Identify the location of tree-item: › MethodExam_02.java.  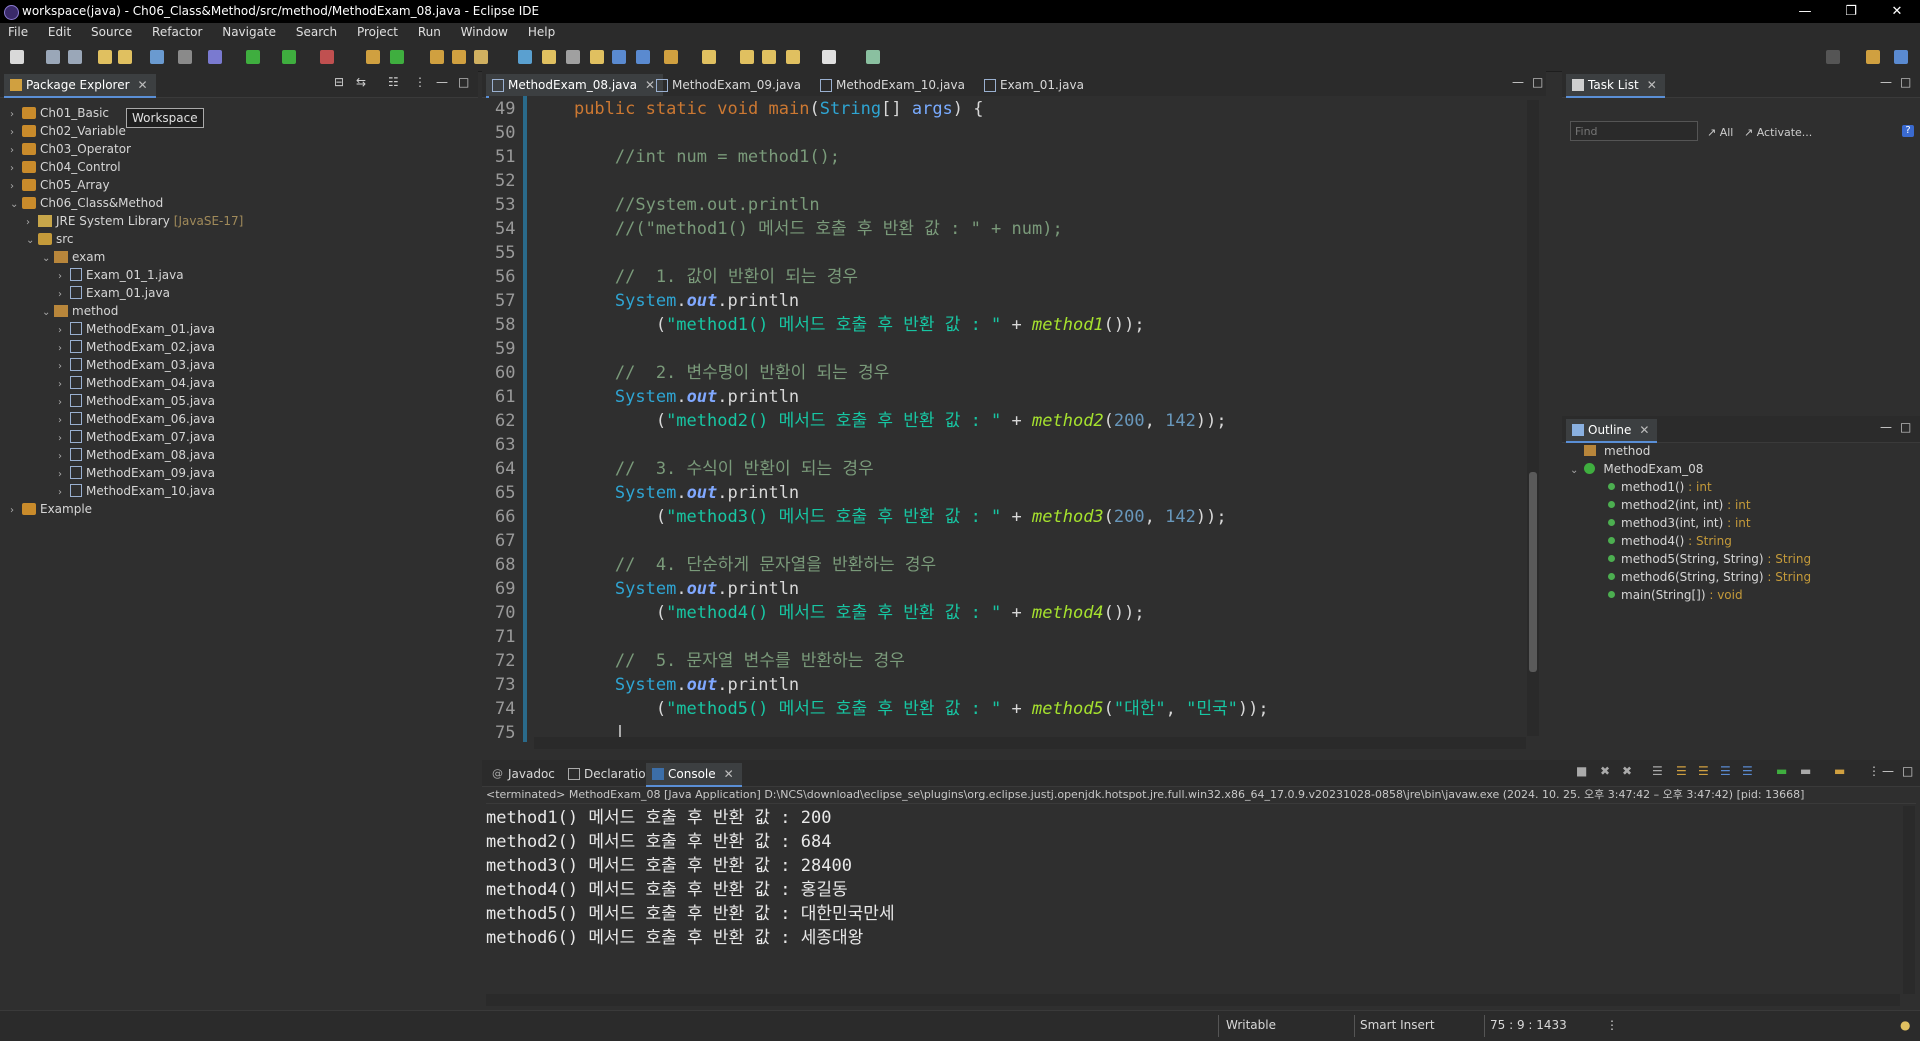
(136, 347).